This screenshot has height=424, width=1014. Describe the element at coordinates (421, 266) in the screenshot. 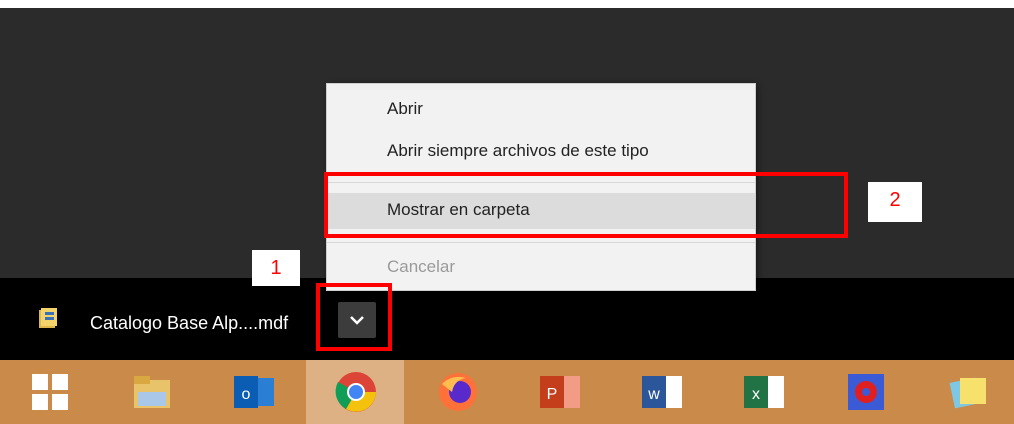

I see `menu-item-label: Cancelar` at that location.